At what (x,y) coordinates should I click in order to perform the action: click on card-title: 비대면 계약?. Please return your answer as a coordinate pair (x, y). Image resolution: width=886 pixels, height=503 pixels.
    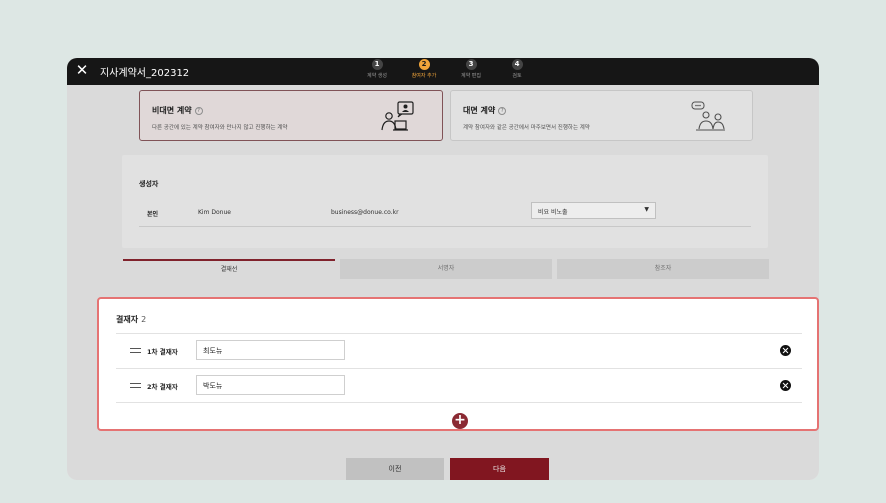
    Looking at the image, I should click on (177, 110).